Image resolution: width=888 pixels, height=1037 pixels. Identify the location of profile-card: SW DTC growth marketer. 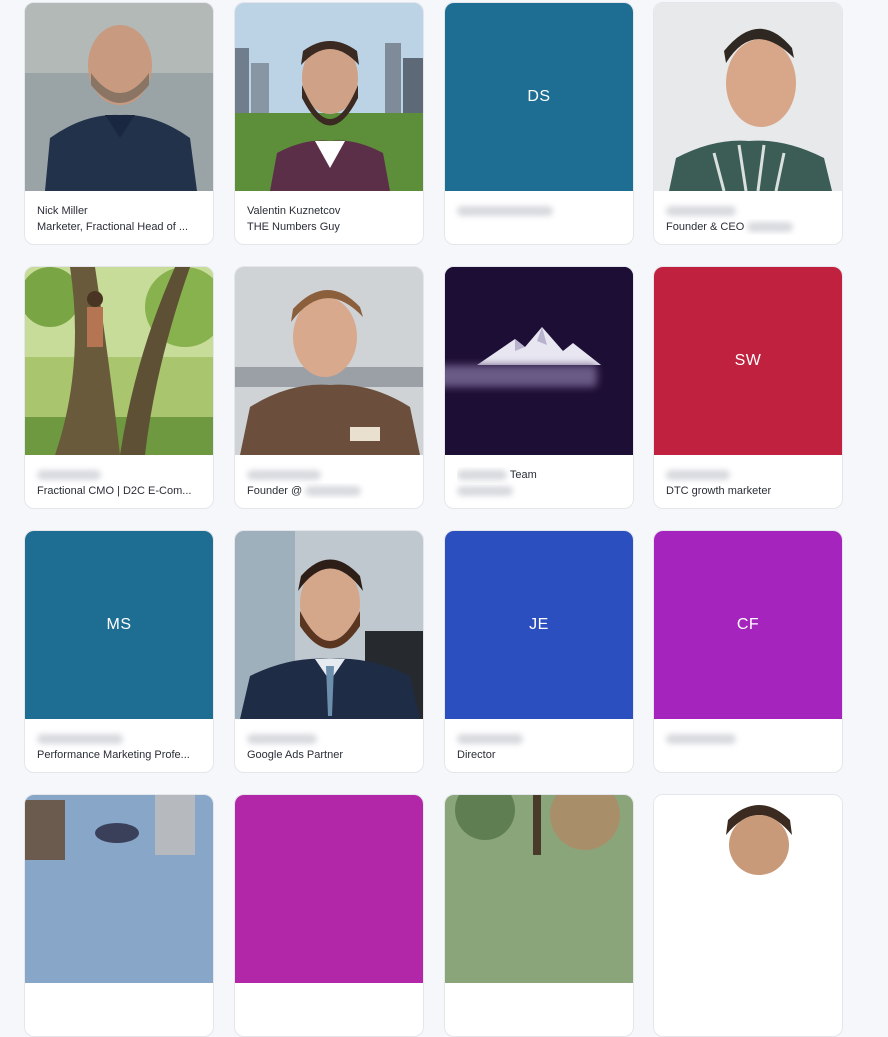
(748, 387).